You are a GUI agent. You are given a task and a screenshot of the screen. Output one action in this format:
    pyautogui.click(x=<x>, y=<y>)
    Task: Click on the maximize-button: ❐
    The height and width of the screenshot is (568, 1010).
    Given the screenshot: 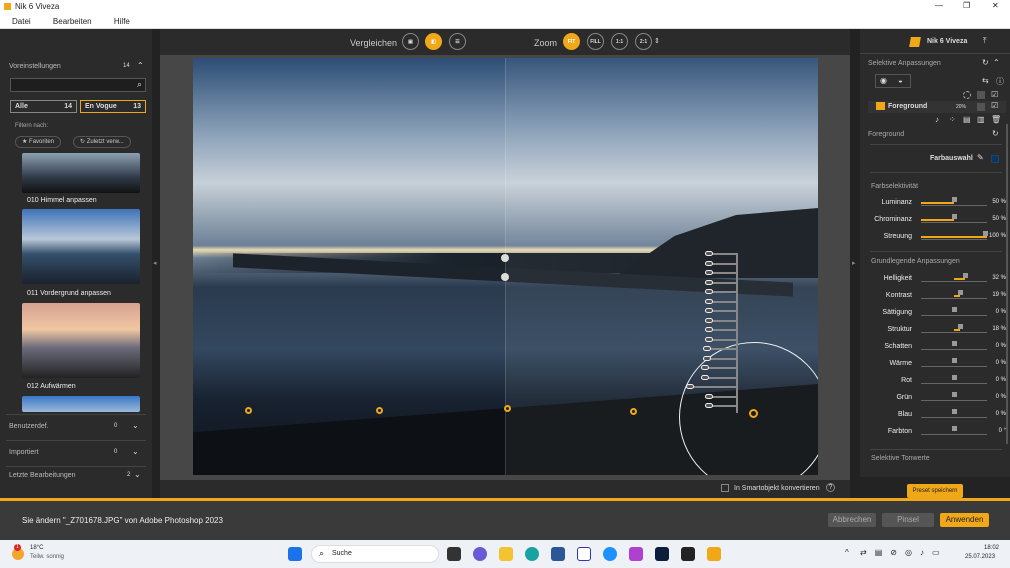 What is the action you would take?
    pyautogui.click(x=966, y=5)
    